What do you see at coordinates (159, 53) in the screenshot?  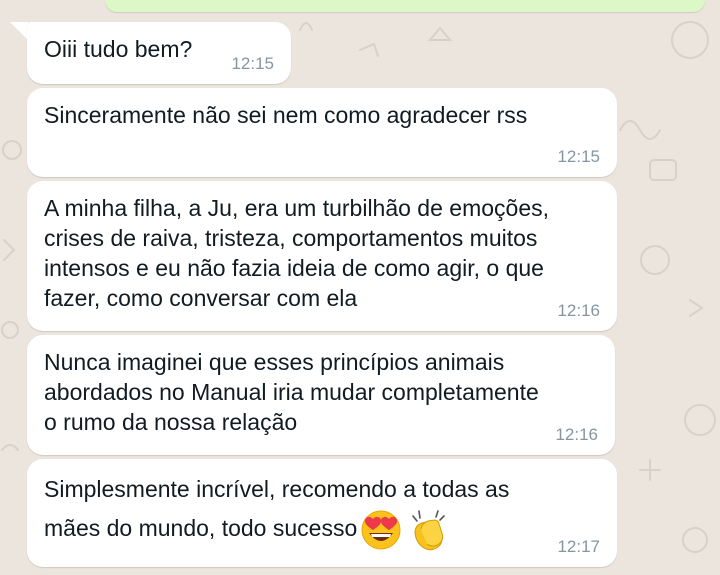 I see `message-bubble: Oiii tudo bem? 12:15` at bounding box center [159, 53].